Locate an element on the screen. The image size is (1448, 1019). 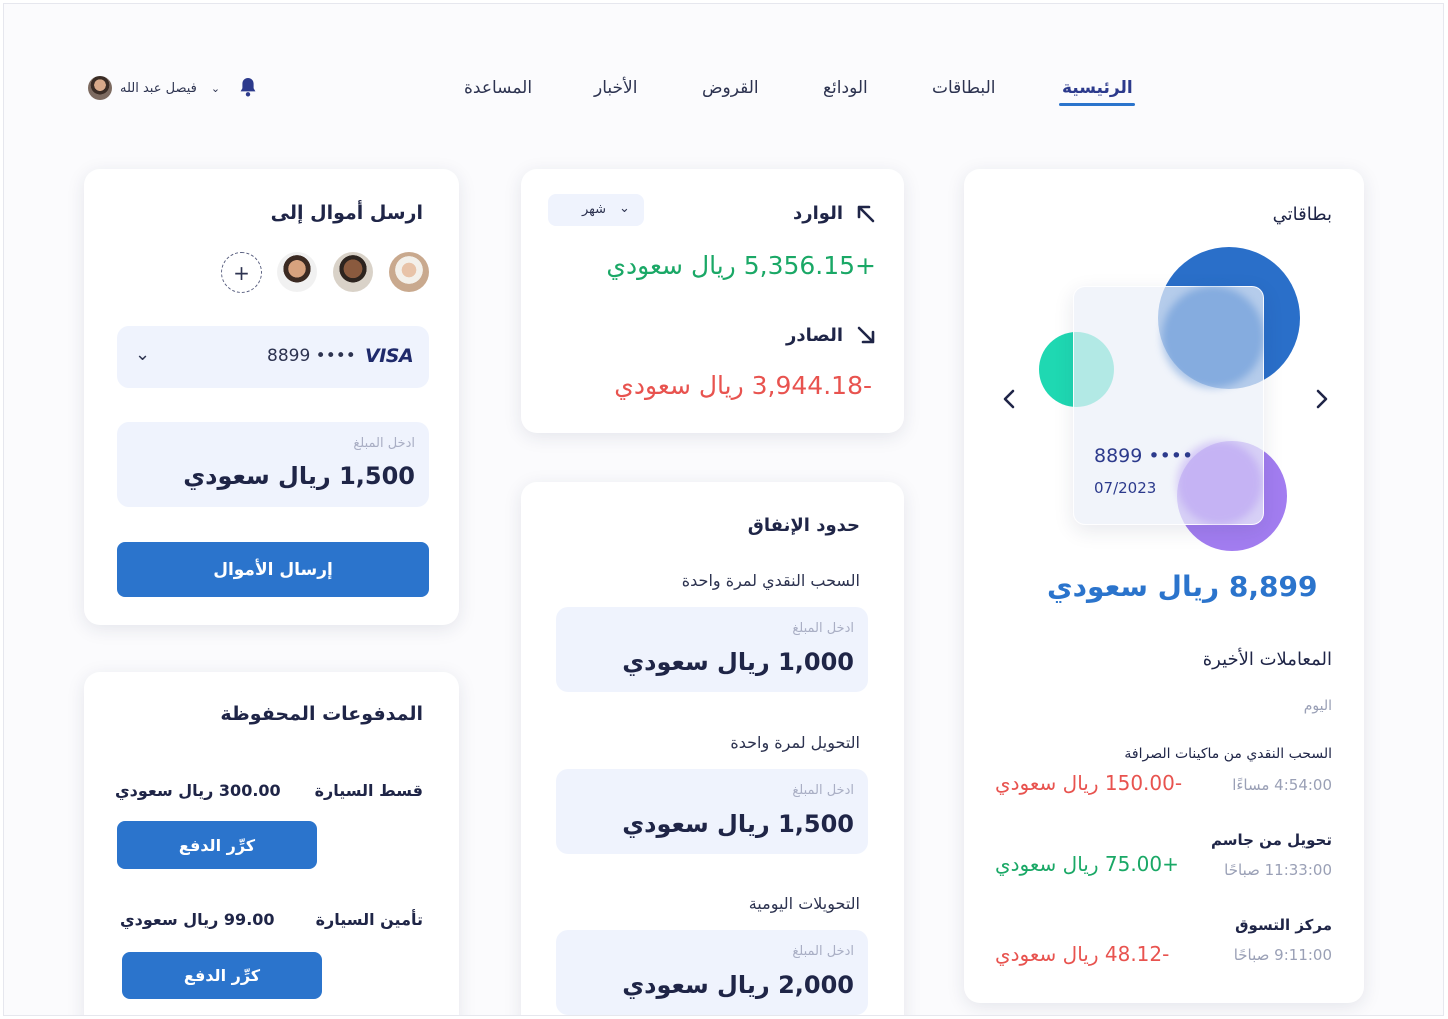
transaction-time: 4:54:00 مساءًا is located at coordinates (1282, 785).